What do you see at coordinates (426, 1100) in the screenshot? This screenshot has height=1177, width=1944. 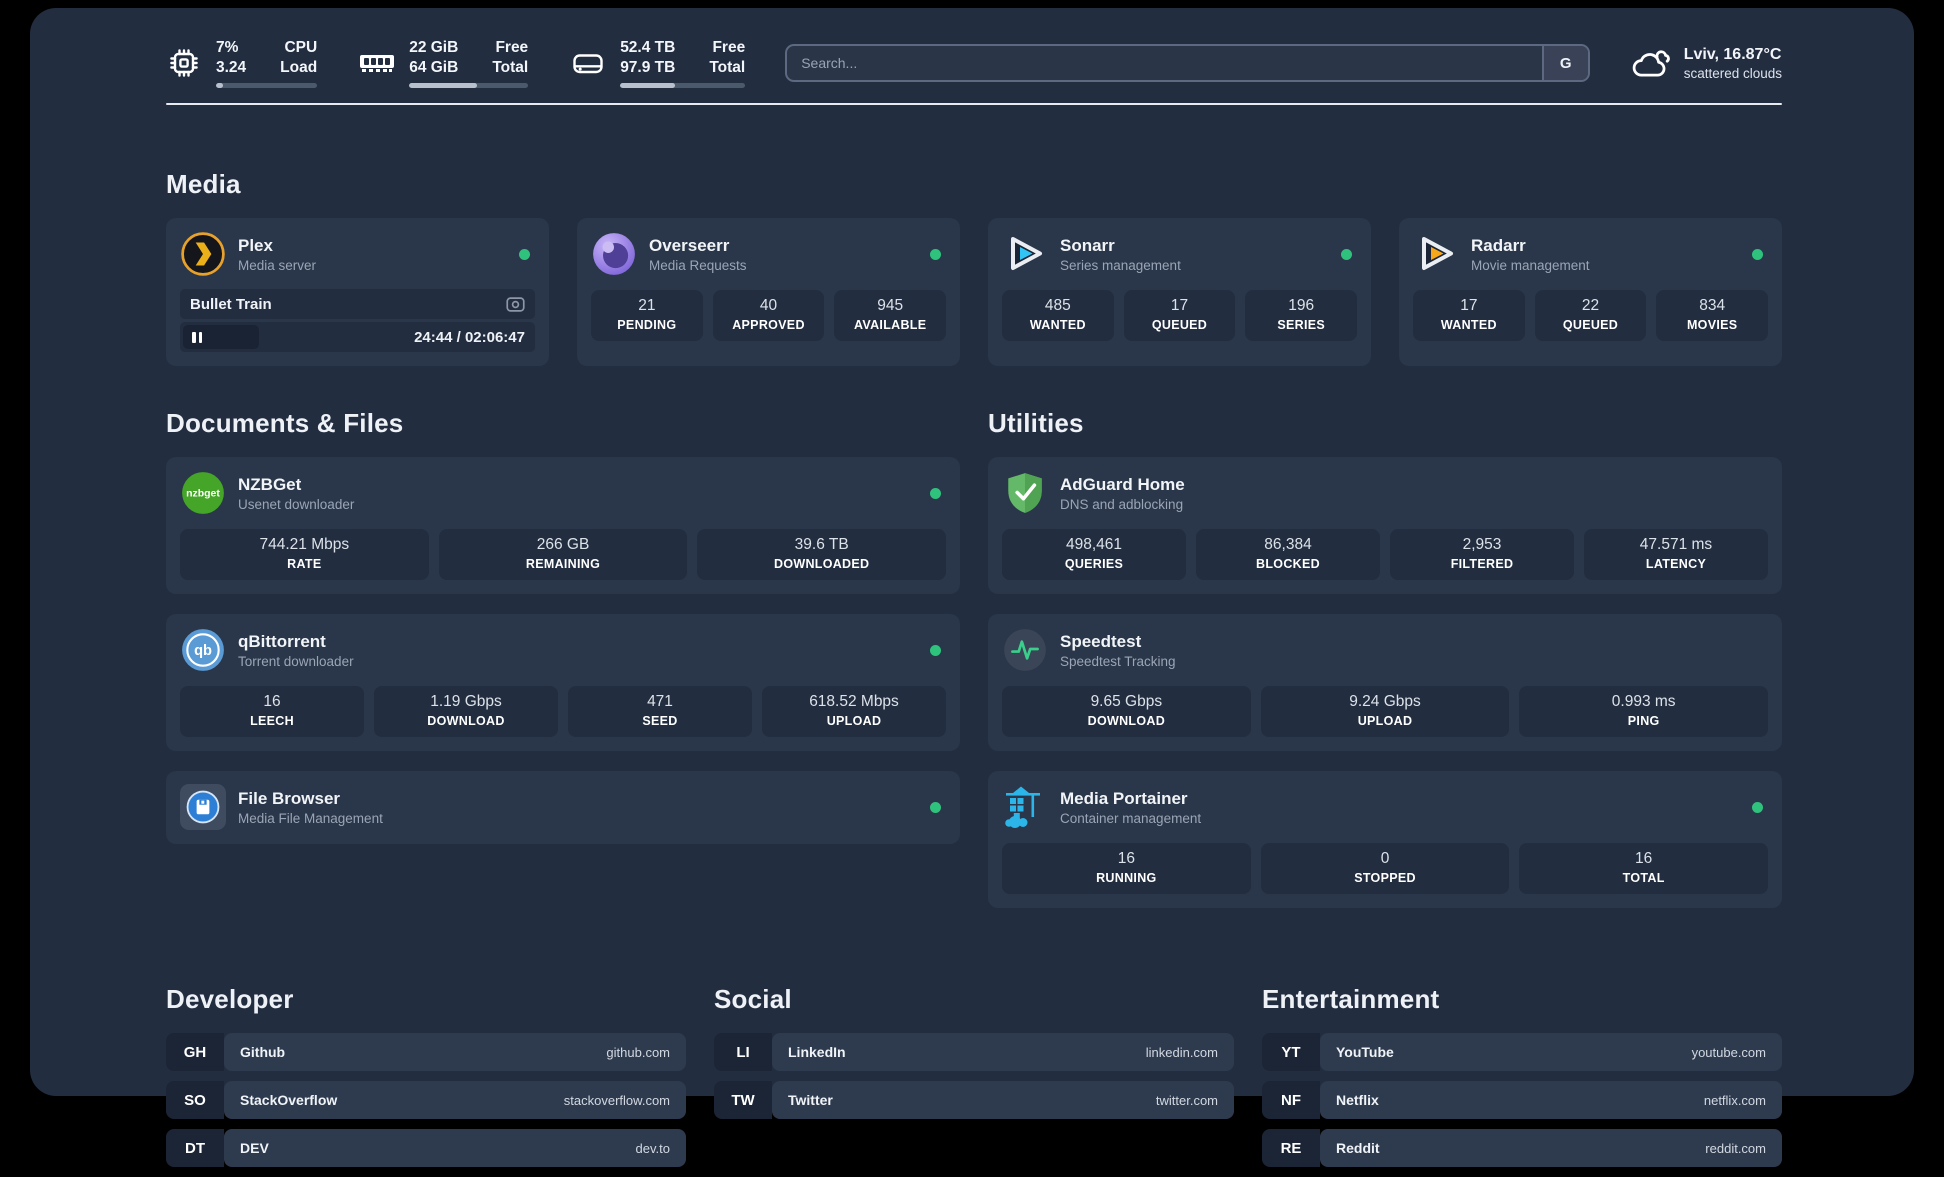 I see `bookmark-stackoverflow: SO StackOverflow stackoverflow.com` at bounding box center [426, 1100].